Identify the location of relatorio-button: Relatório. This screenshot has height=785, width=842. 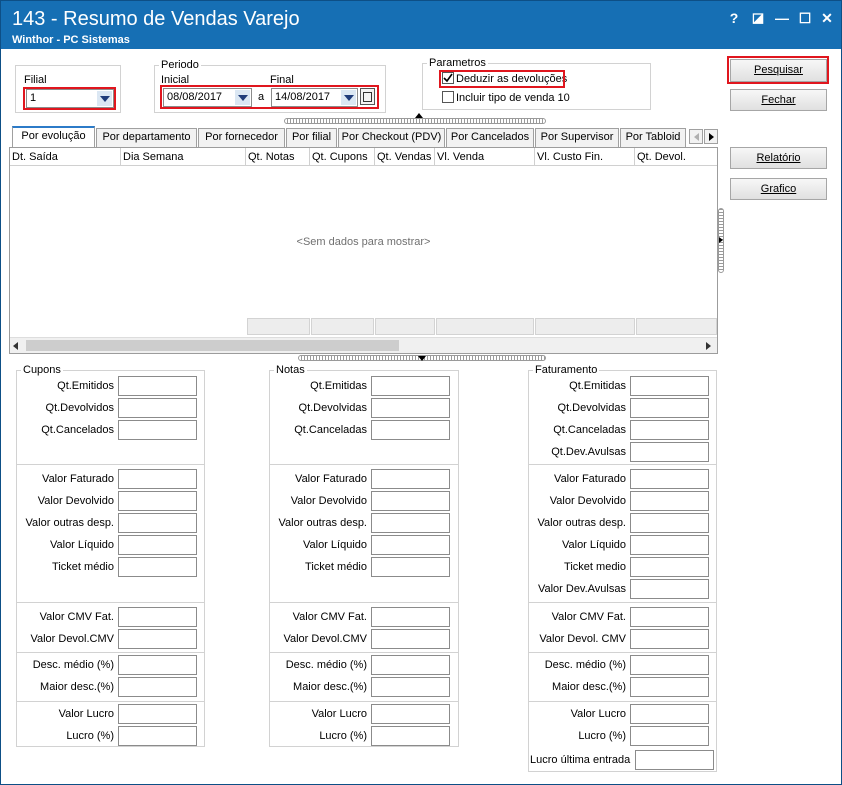
(778, 158).